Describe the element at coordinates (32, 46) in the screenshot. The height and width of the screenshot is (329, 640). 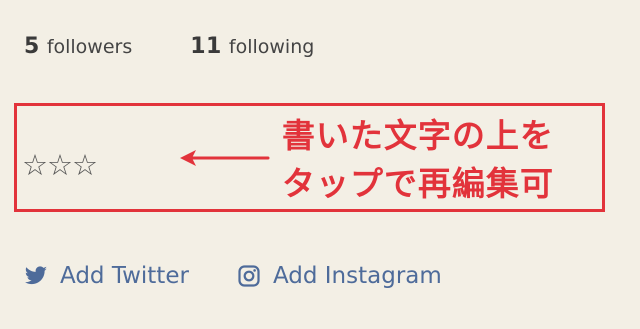
I see `followers-count: 5` at that location.